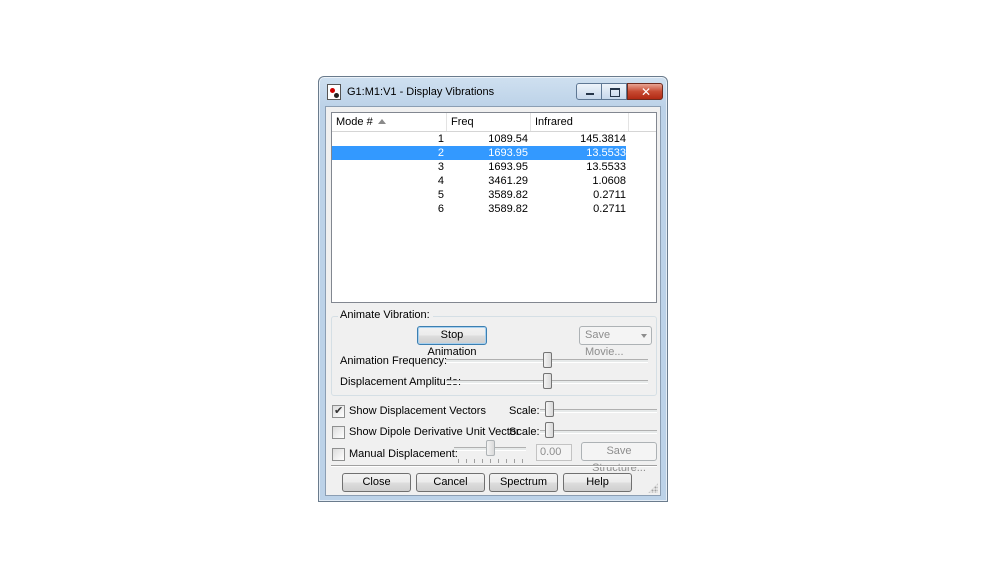 The image size is (1000, 563). Describe the element at coordinates (653, 488) in the screenshot. I see `resize-grip-icon` at that location.